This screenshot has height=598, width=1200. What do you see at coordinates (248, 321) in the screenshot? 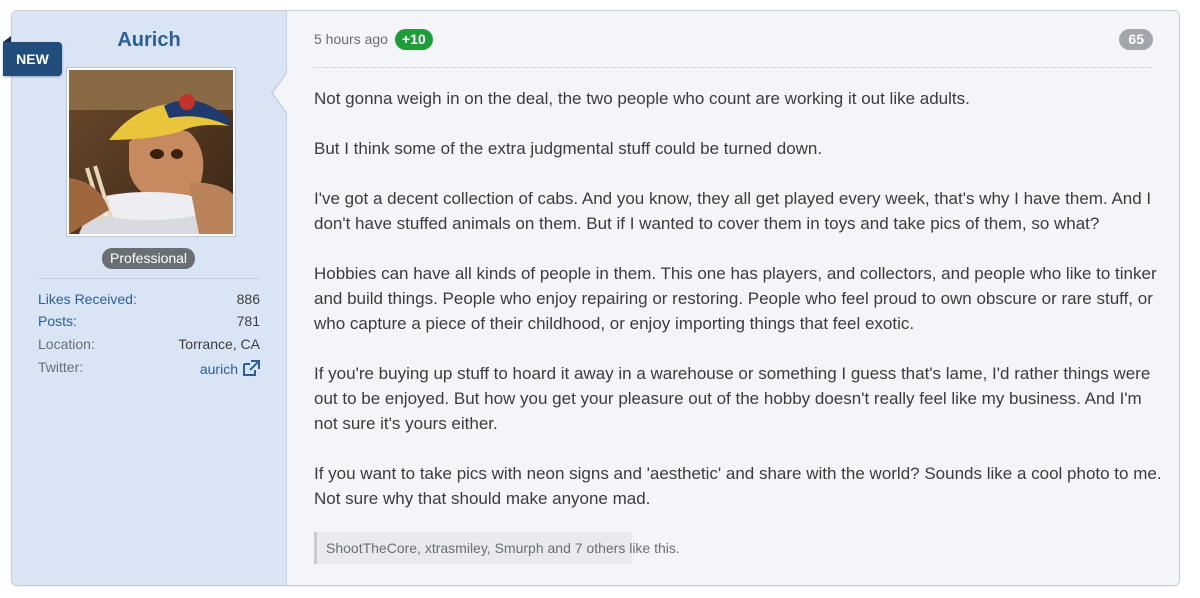
I see `stat-value: 781` at bounding box center [248, 321].